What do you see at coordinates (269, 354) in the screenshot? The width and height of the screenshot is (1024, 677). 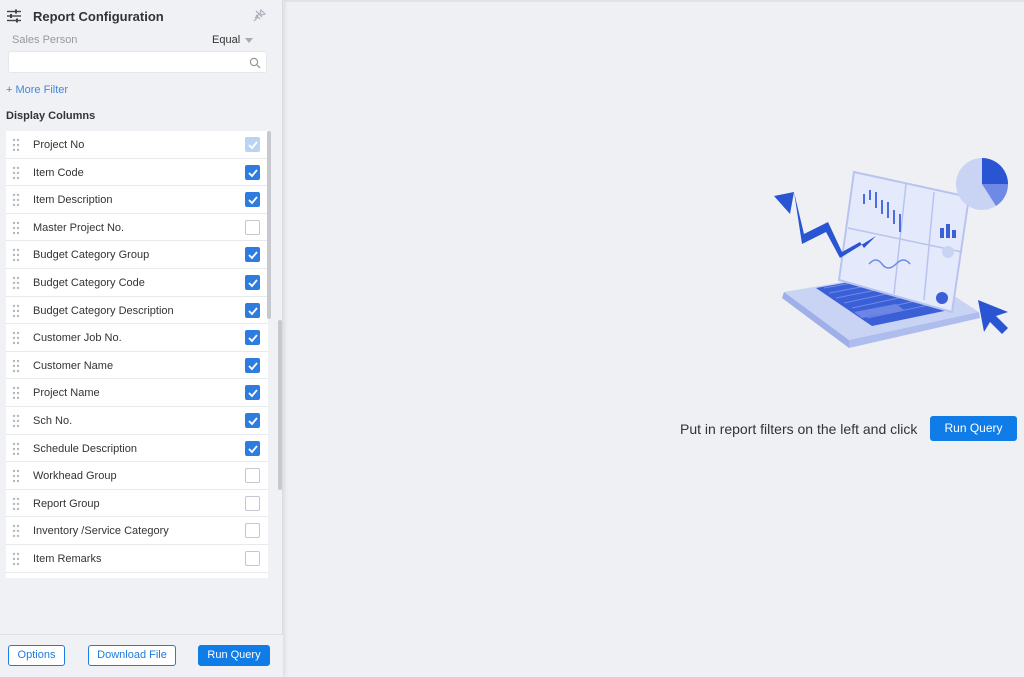 I see `columns-scrollbar` at bounding box center [269, 354].